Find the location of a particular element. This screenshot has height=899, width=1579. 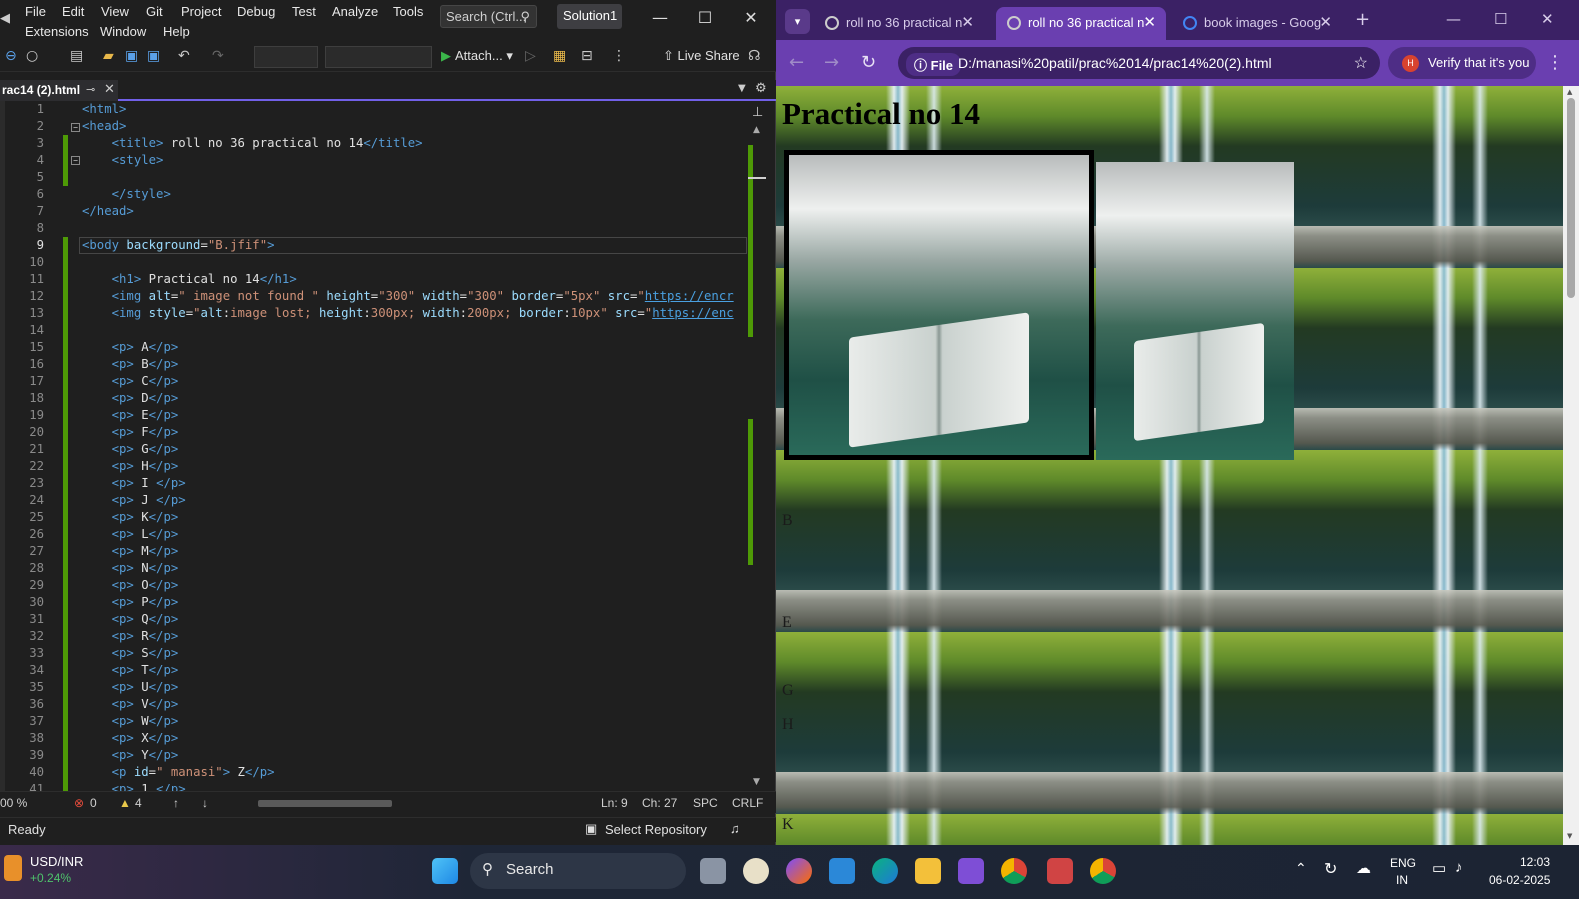

code-line: 11 <h1> Practical no 14</h1> is located at coordinates (375, 279).